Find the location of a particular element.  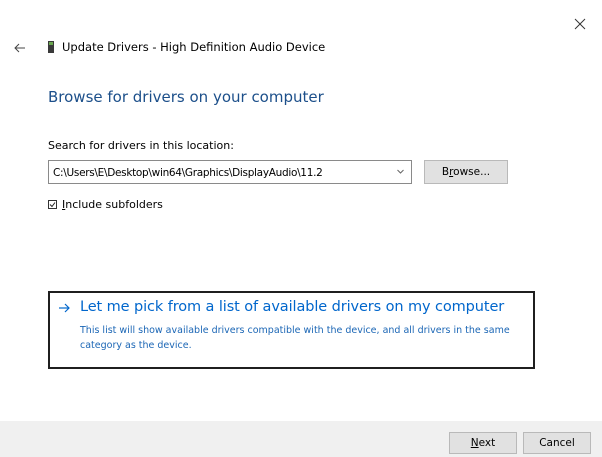

close-button is located at coordinates (580, 24).